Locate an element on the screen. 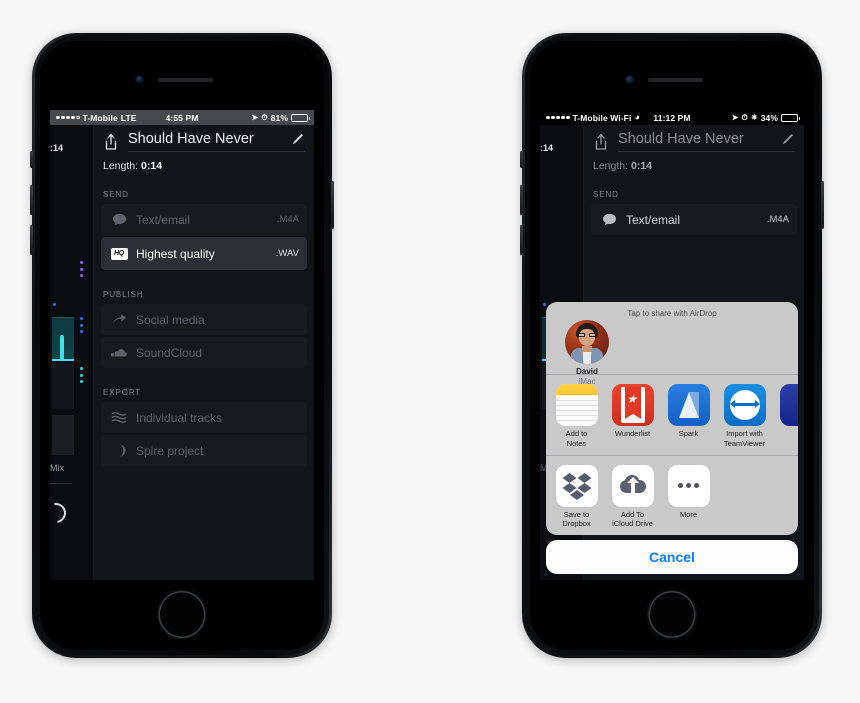 The height and width of the screenshot is (703, 860). action-label: More is located at coordinates (688, 514).